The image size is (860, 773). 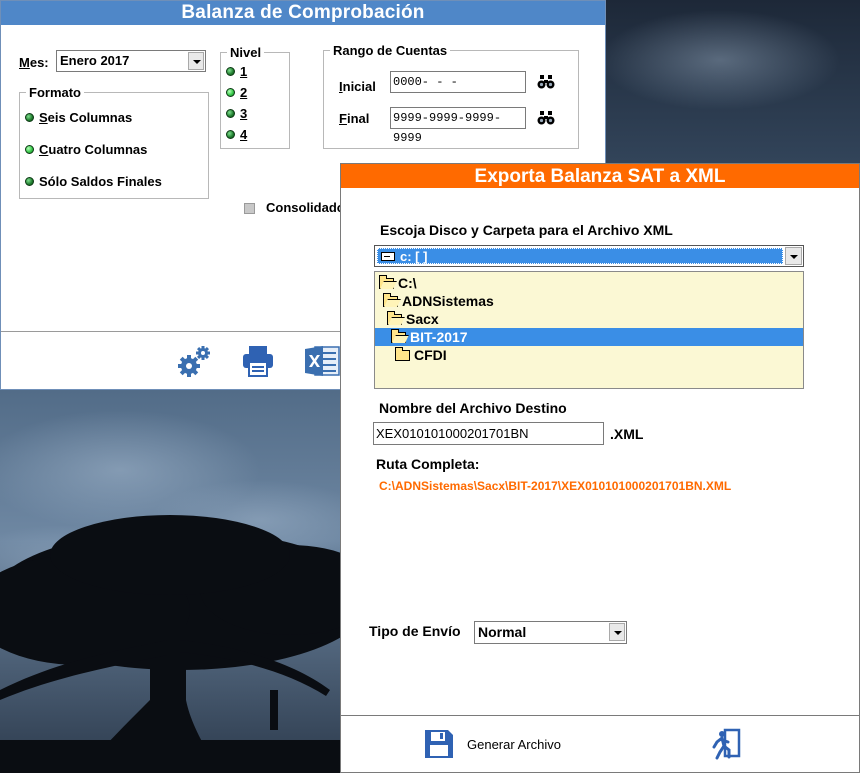 What do you see at coordinates (589, 355) in the screenshot?
I see `directory-item: CFDI` at bounding box center [589, 355].